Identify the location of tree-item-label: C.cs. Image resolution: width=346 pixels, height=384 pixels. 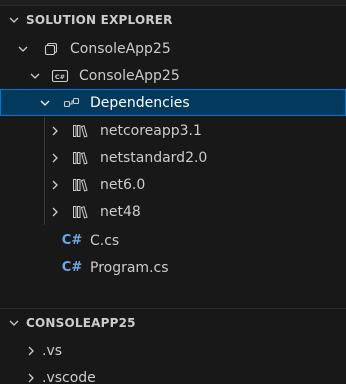
(105, 240).